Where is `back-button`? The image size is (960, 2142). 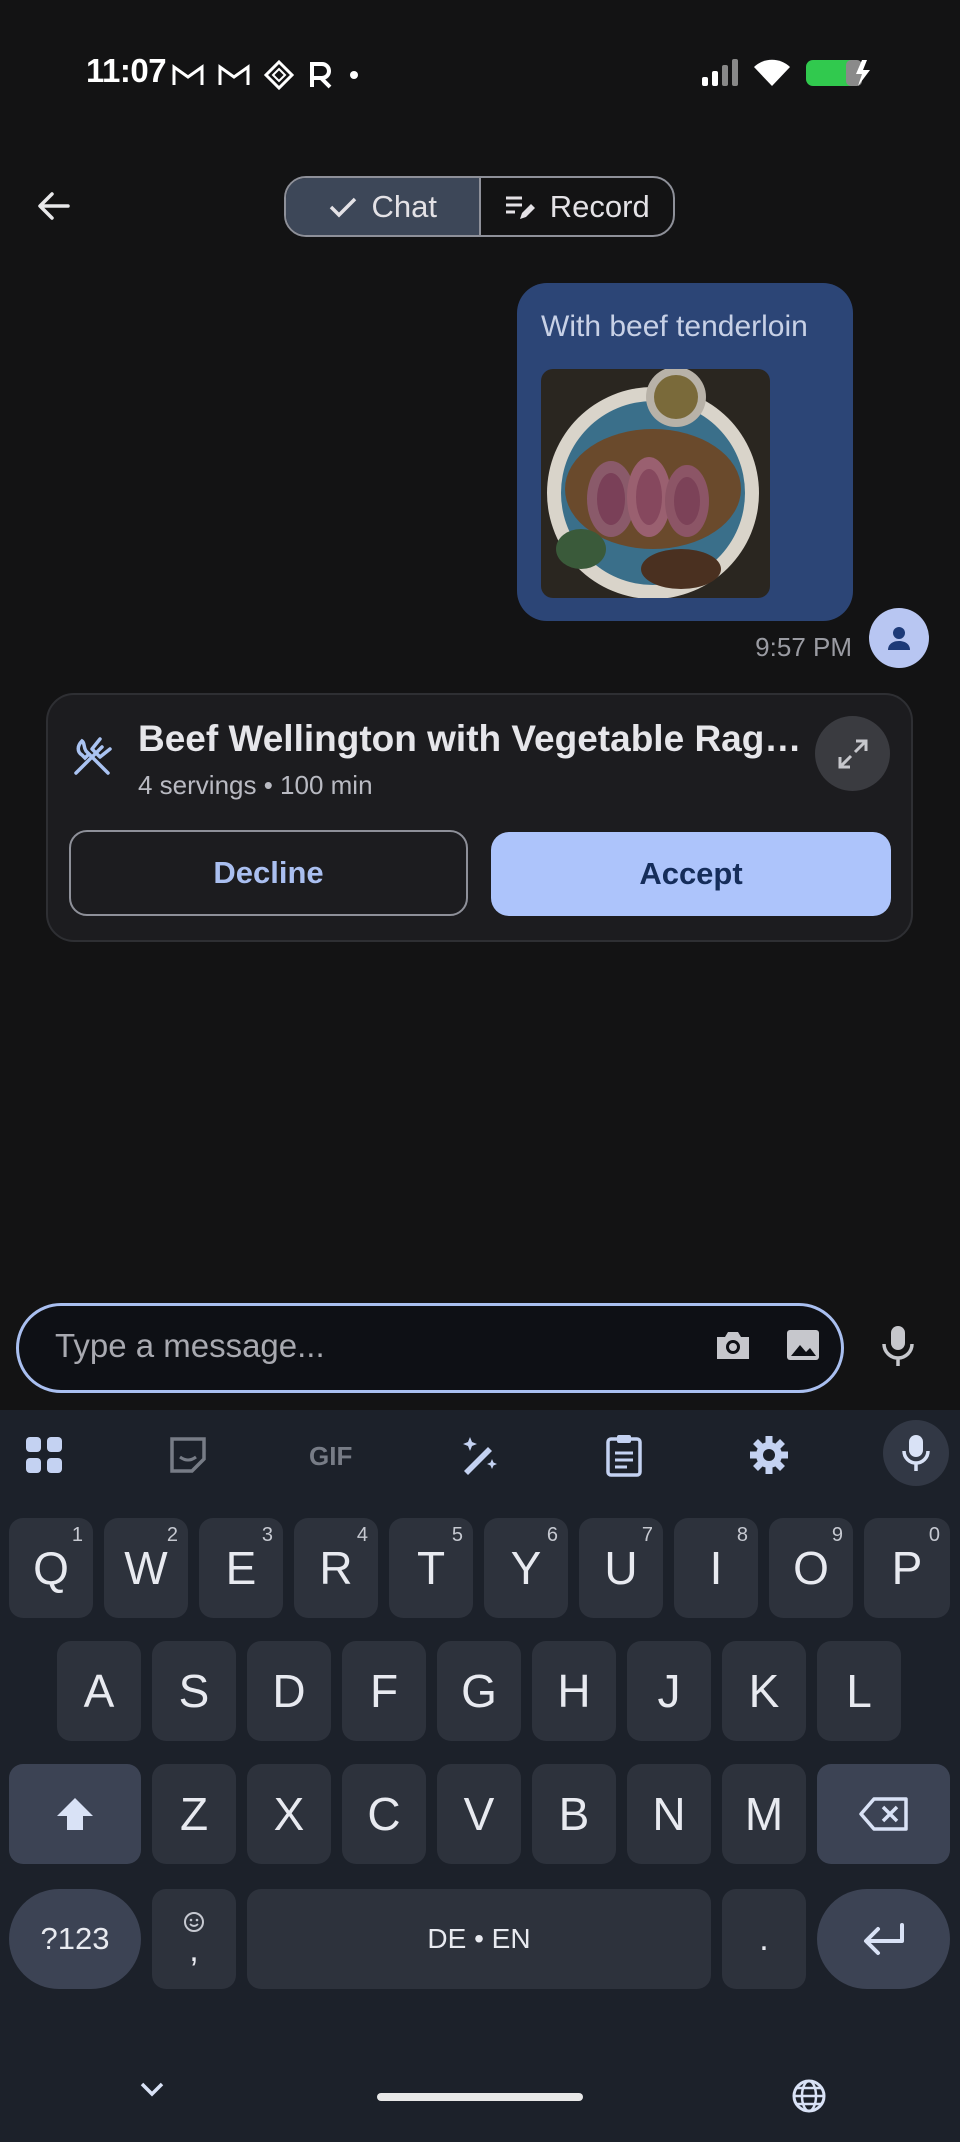 back-button is located at coordinates (54, 206).